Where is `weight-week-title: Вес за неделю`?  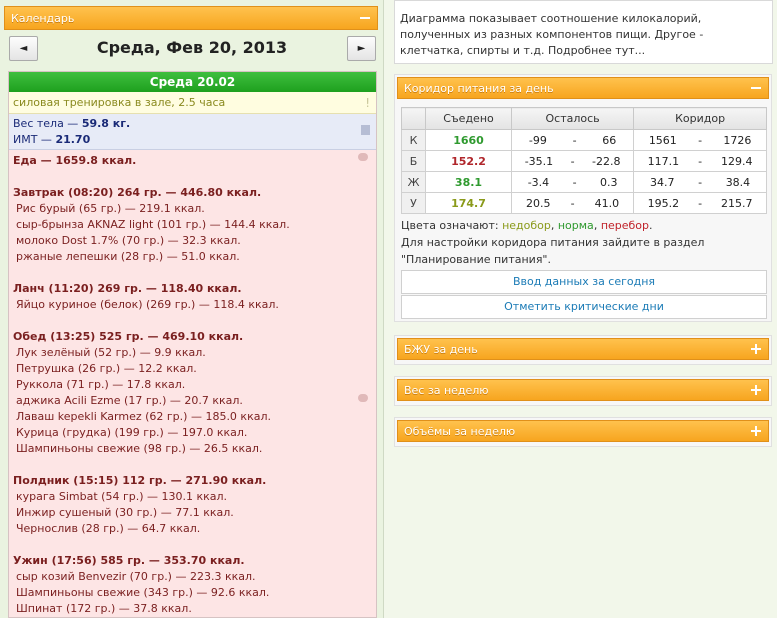
weight-week-title: Вес за неделю is located at coordinates (446, 390).